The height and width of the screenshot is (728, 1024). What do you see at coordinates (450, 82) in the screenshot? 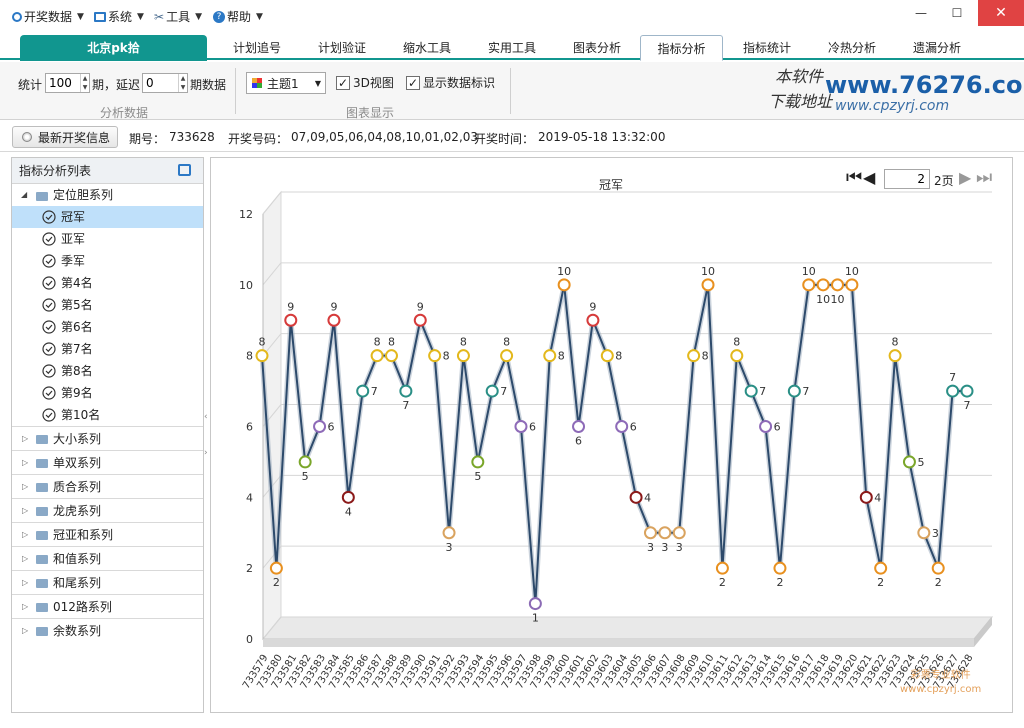
I see `show-labels-checkbox: ✓ 显示数据标识` at bounding box center [450, 82].